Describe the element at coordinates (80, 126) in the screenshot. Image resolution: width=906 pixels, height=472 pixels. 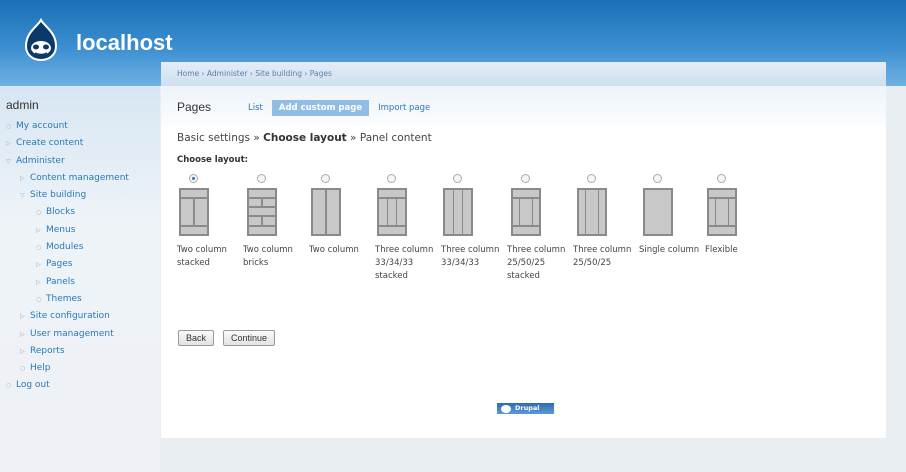
I see `sidebar-item-my-account: ○ My account` at that location.